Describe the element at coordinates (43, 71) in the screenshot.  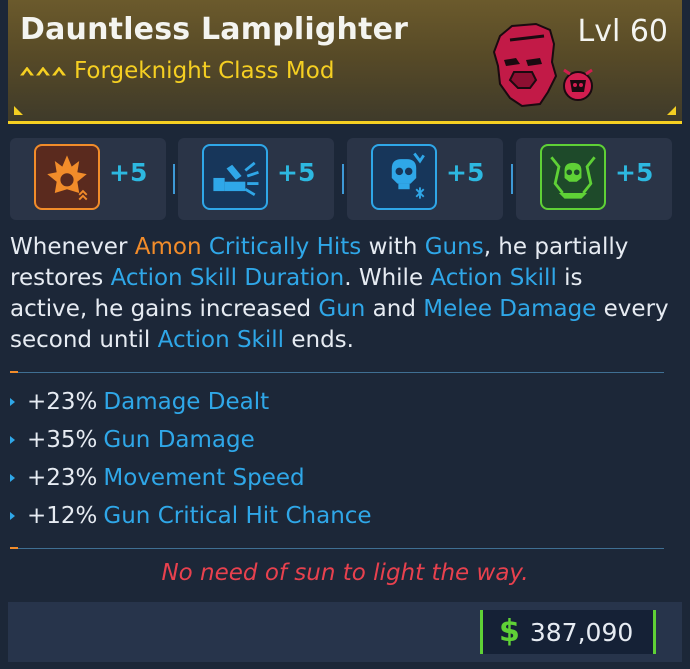
I see `rarity-chevrons-icon` at that location.